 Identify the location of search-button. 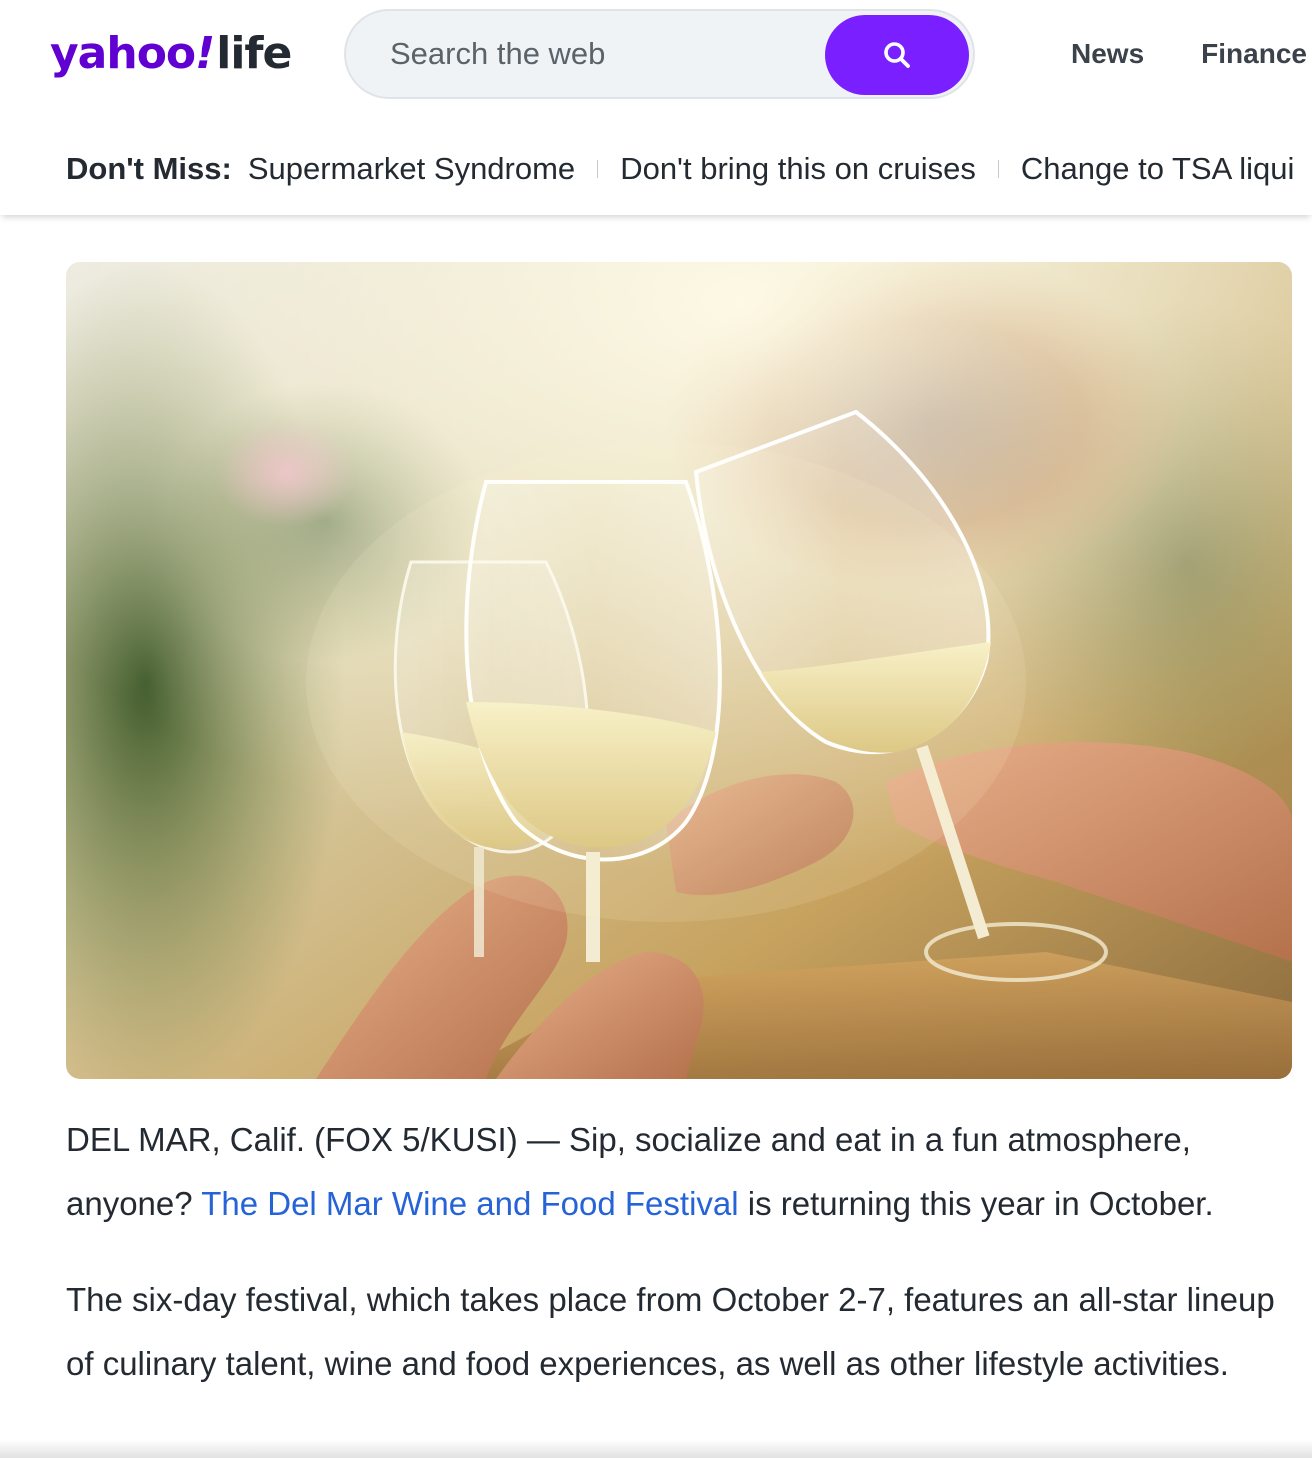
(897, 55).